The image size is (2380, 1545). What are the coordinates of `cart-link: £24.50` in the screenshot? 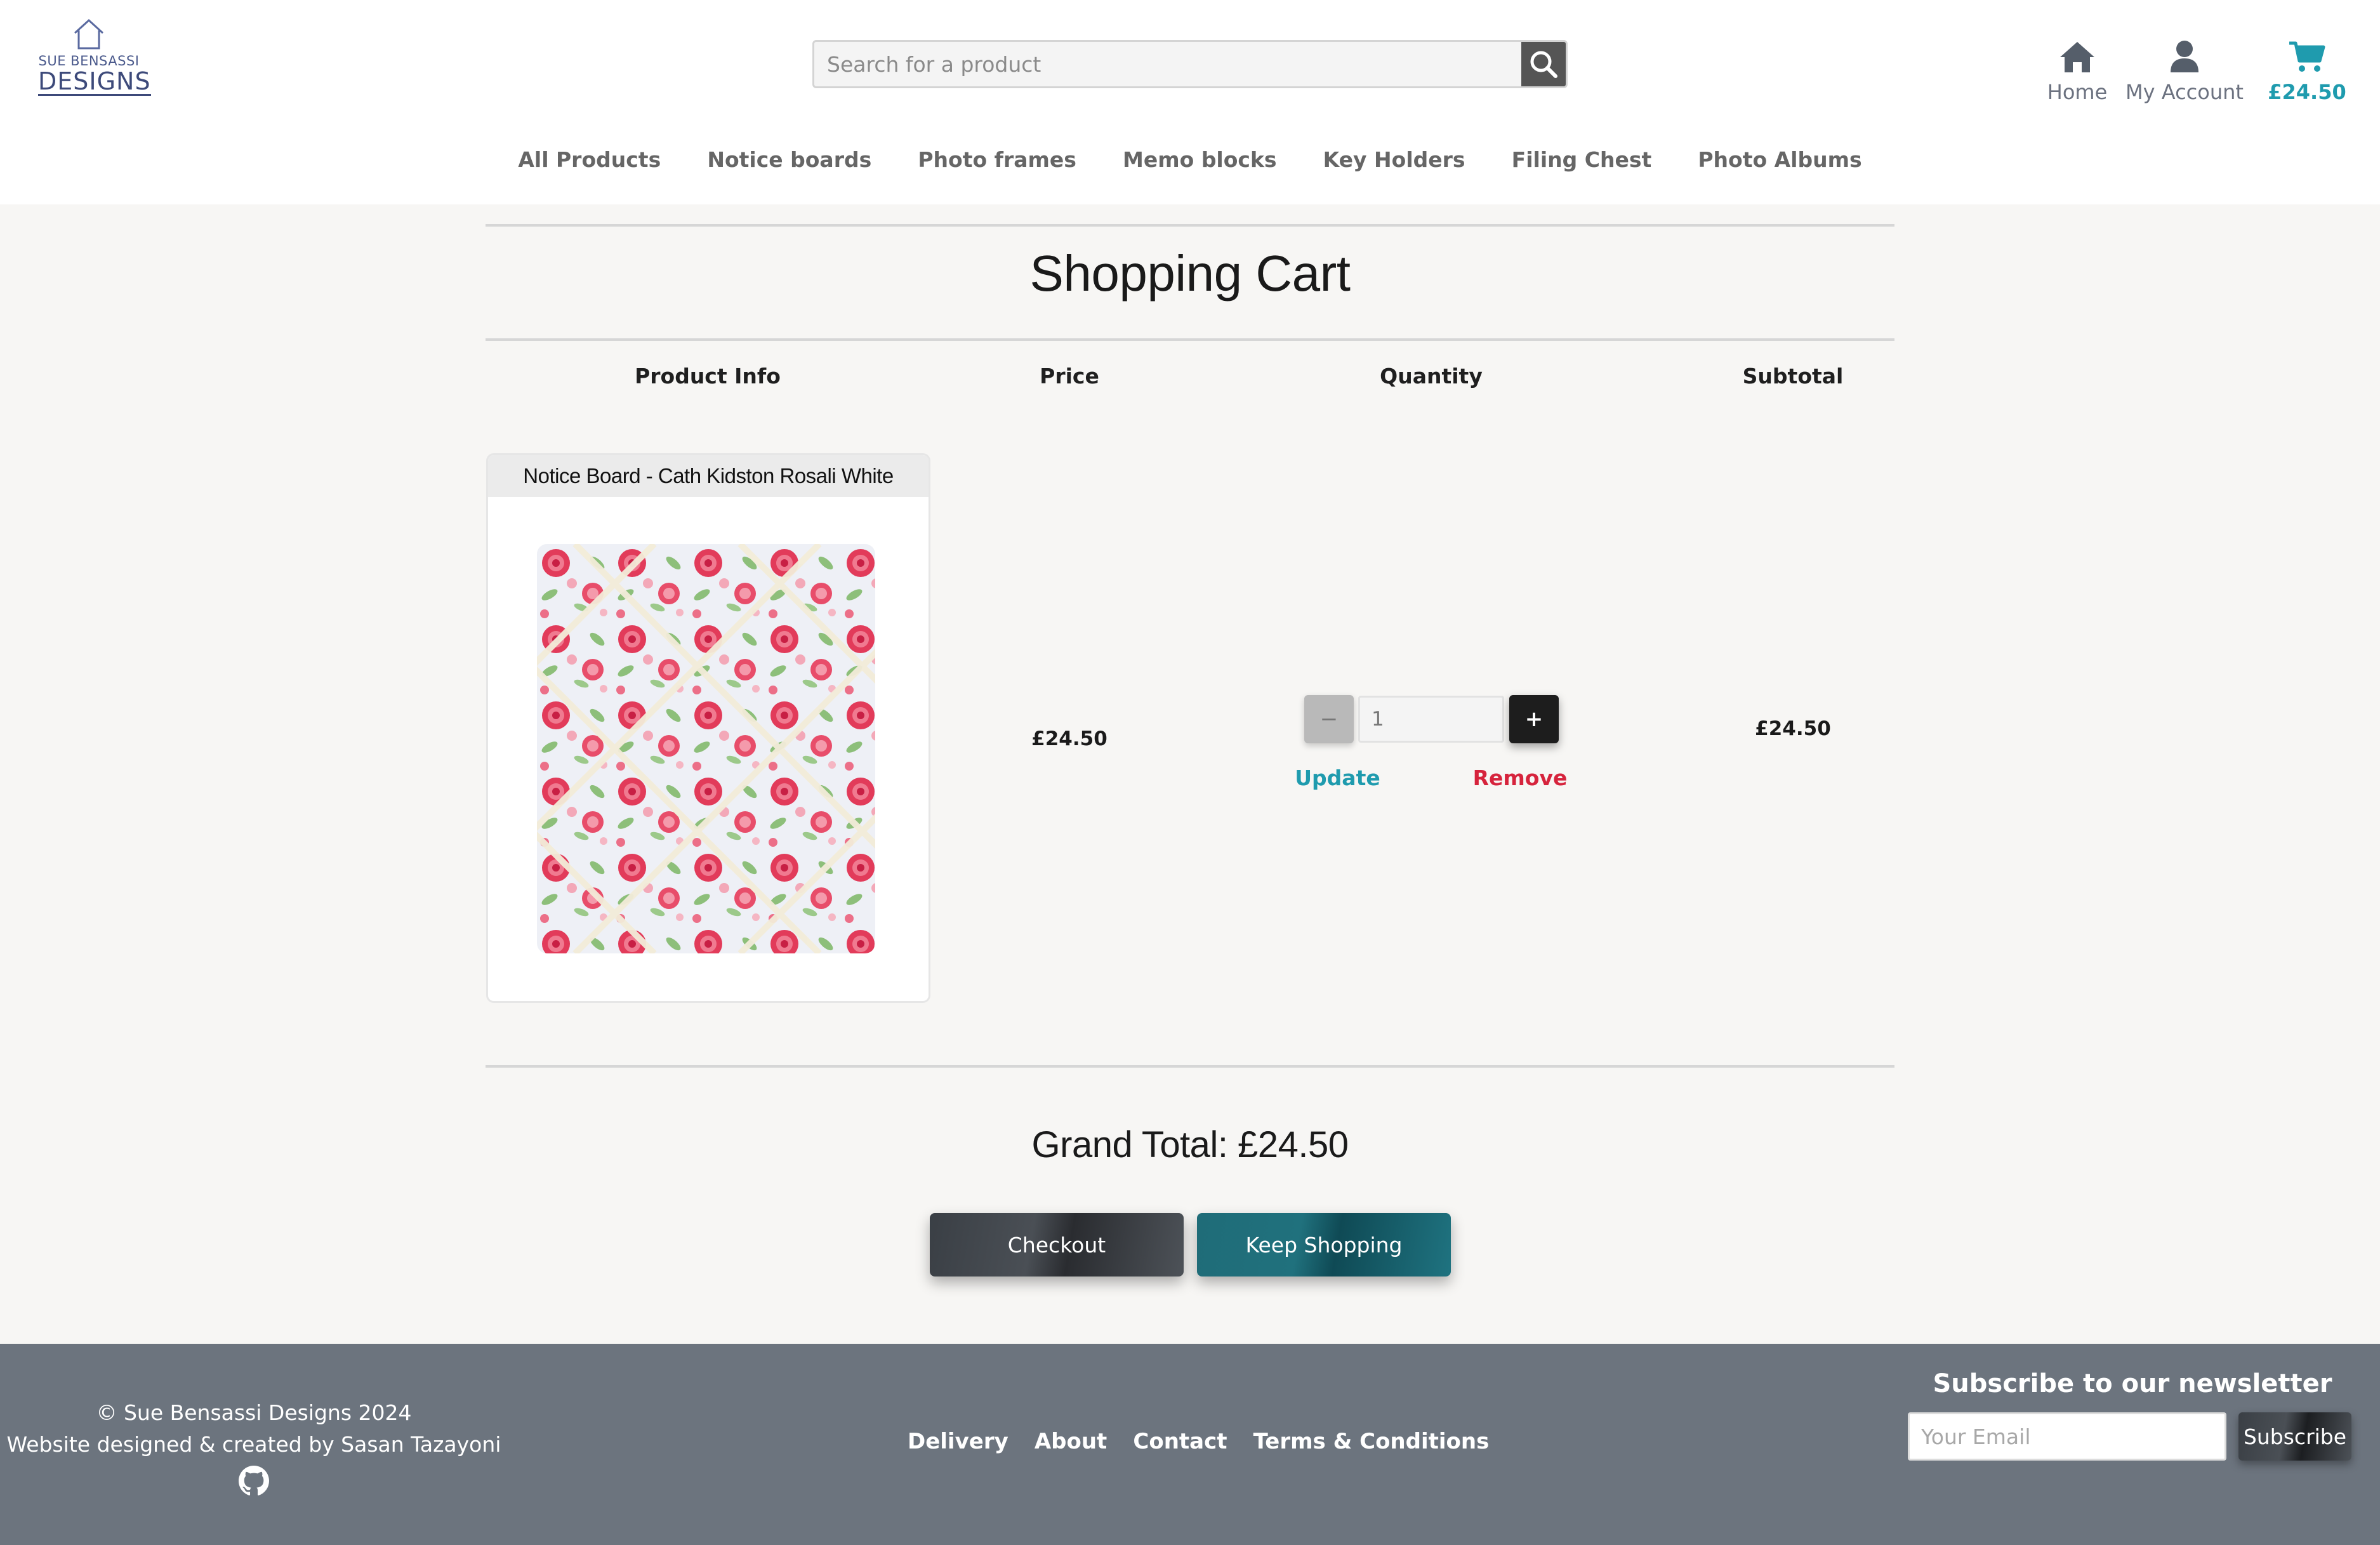 It's located at (2307, 71).